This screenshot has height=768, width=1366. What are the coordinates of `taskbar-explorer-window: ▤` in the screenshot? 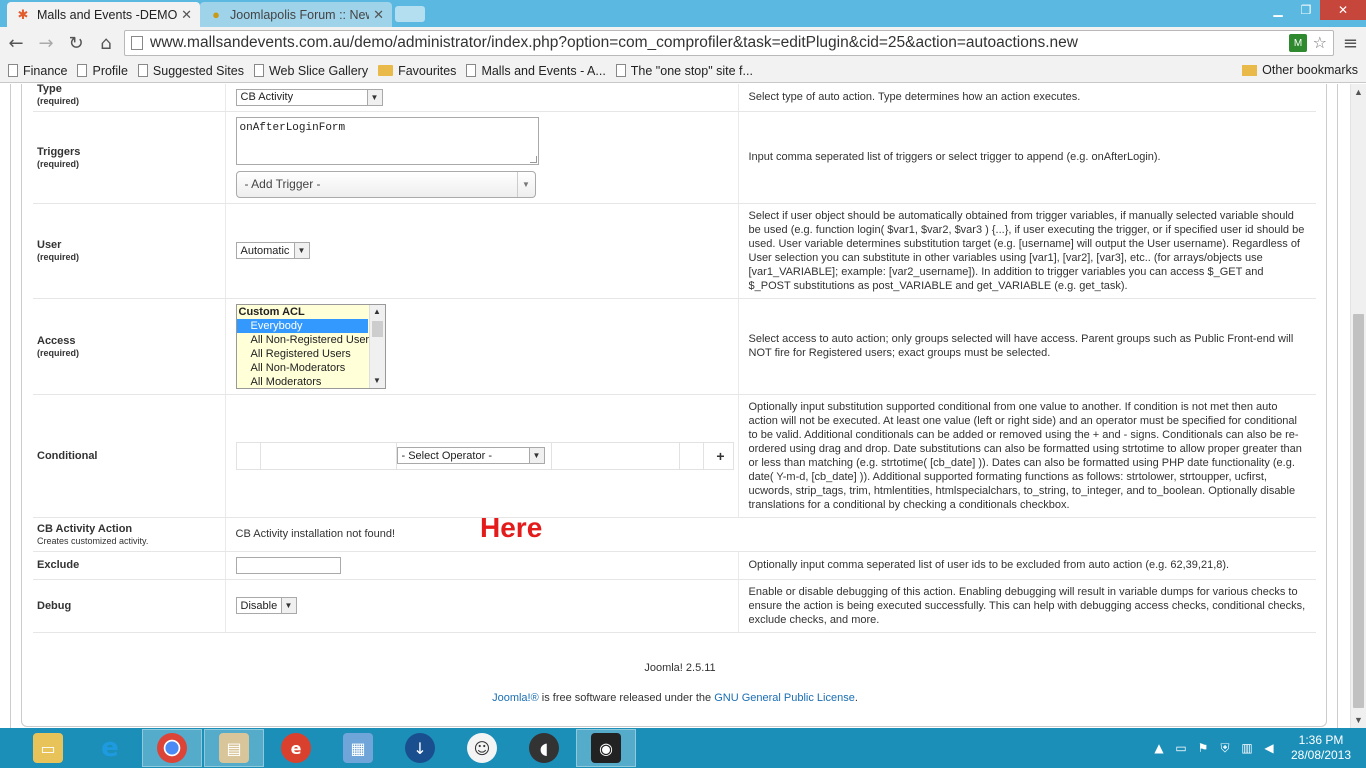 It's located at (234, 748).